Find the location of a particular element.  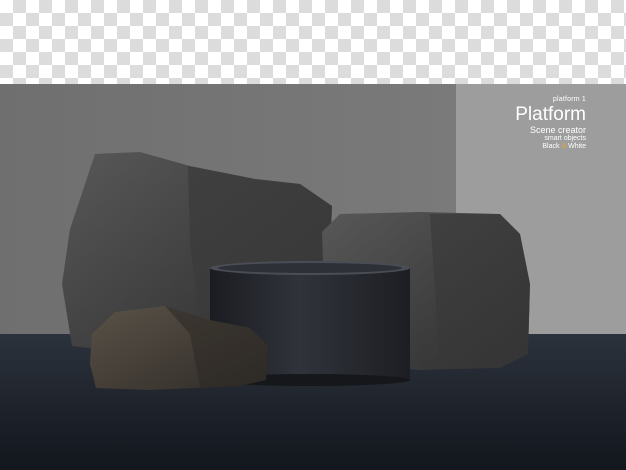

scene-creator-subtitle: Scene creator is located at coordinates (557, 130).